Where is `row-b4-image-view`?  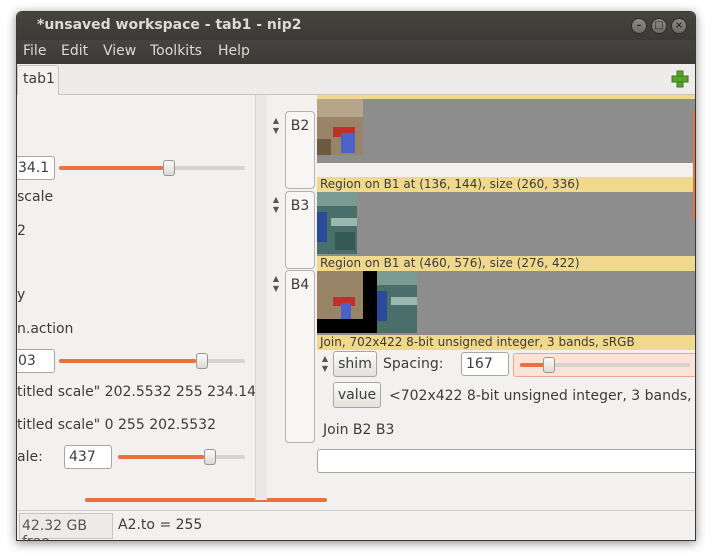
row-b4-image-view is located at coordinates (506, 303).